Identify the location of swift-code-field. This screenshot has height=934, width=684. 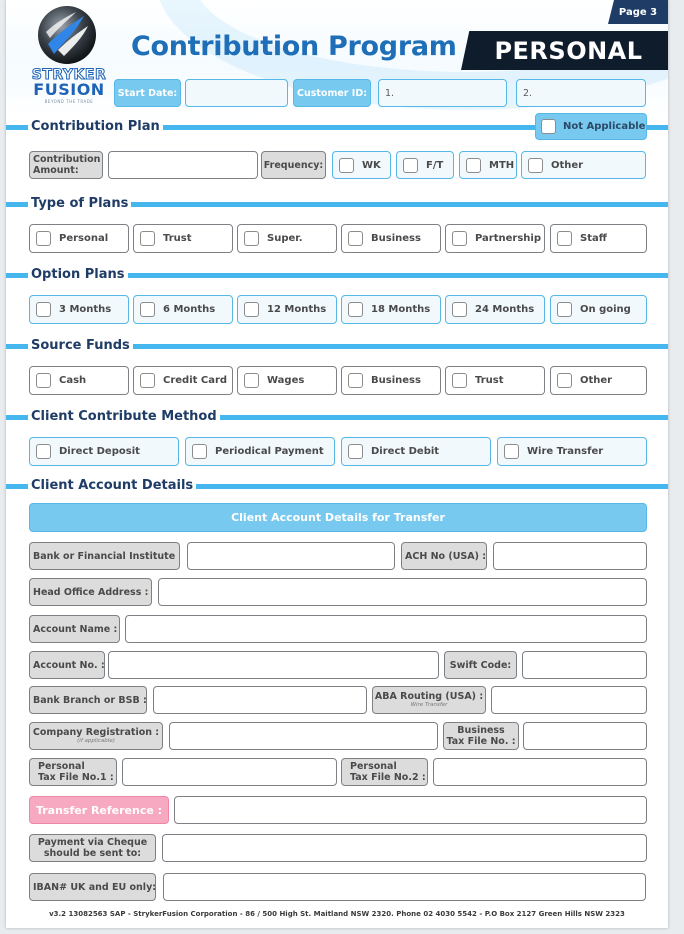
(584, 665).